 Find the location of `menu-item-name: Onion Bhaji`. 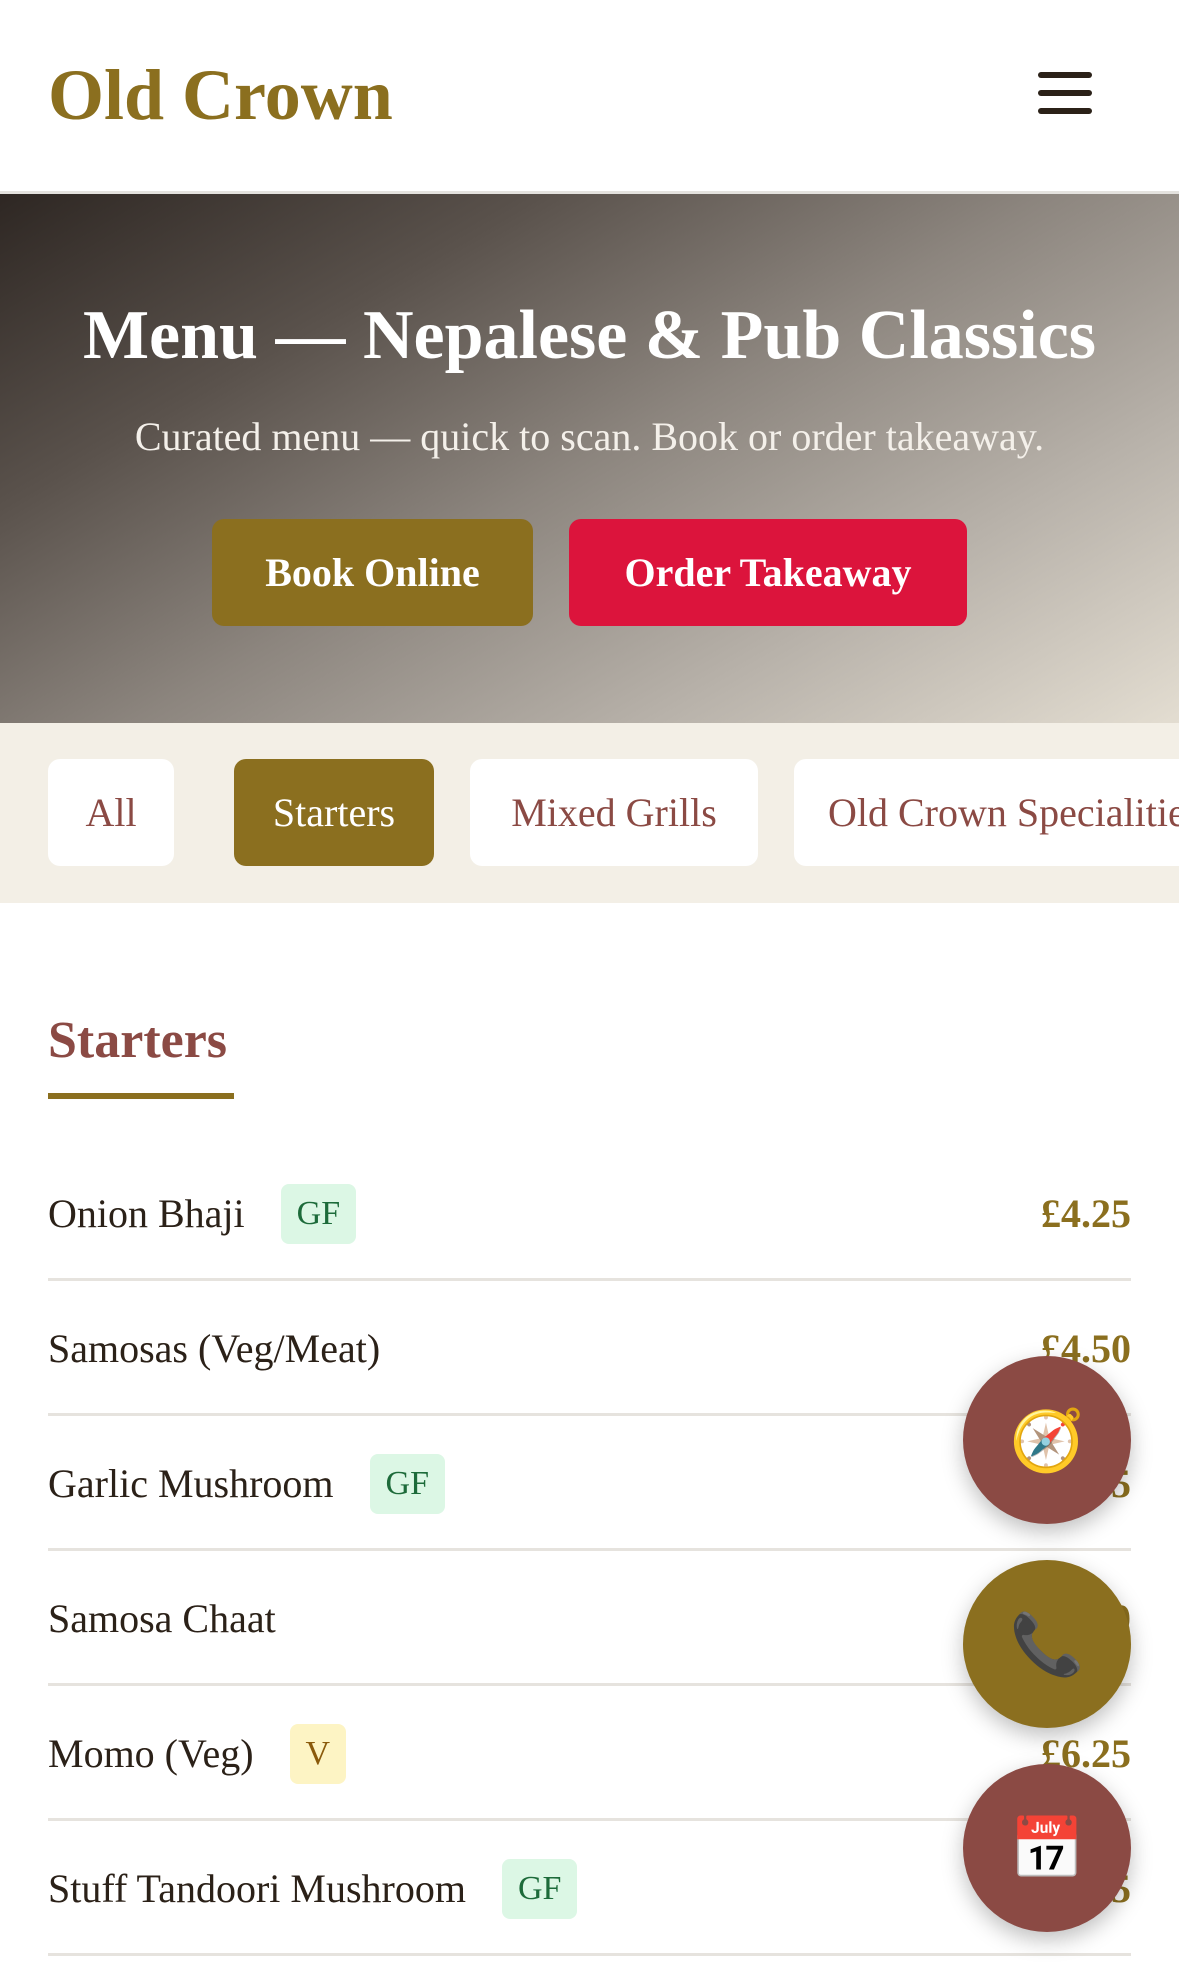

menu-item-name: Onion Bhaji is located at coordinates (146, 1213).